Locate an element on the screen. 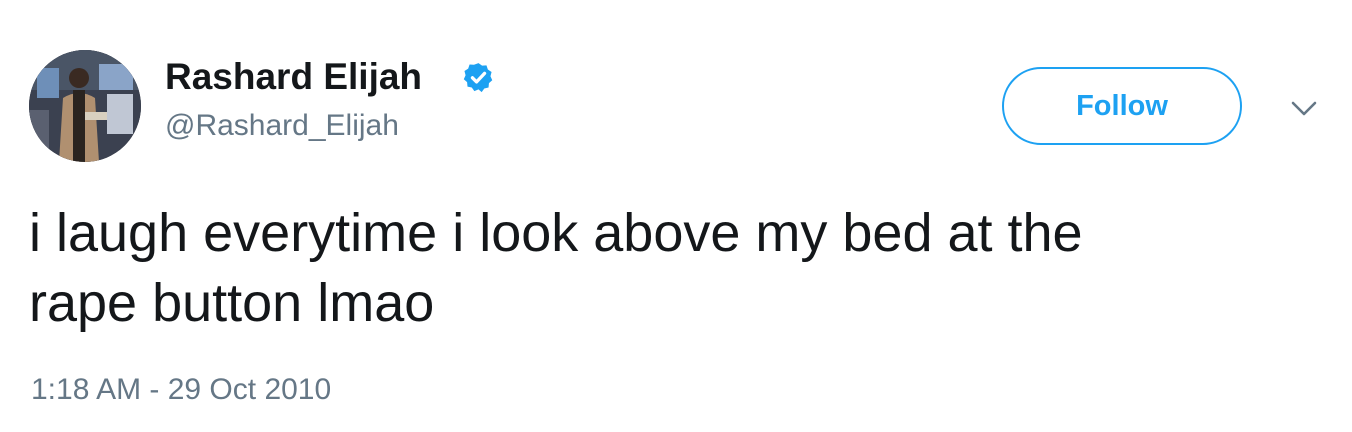  chevron-down-icon is located at coordinates (1304, 108).